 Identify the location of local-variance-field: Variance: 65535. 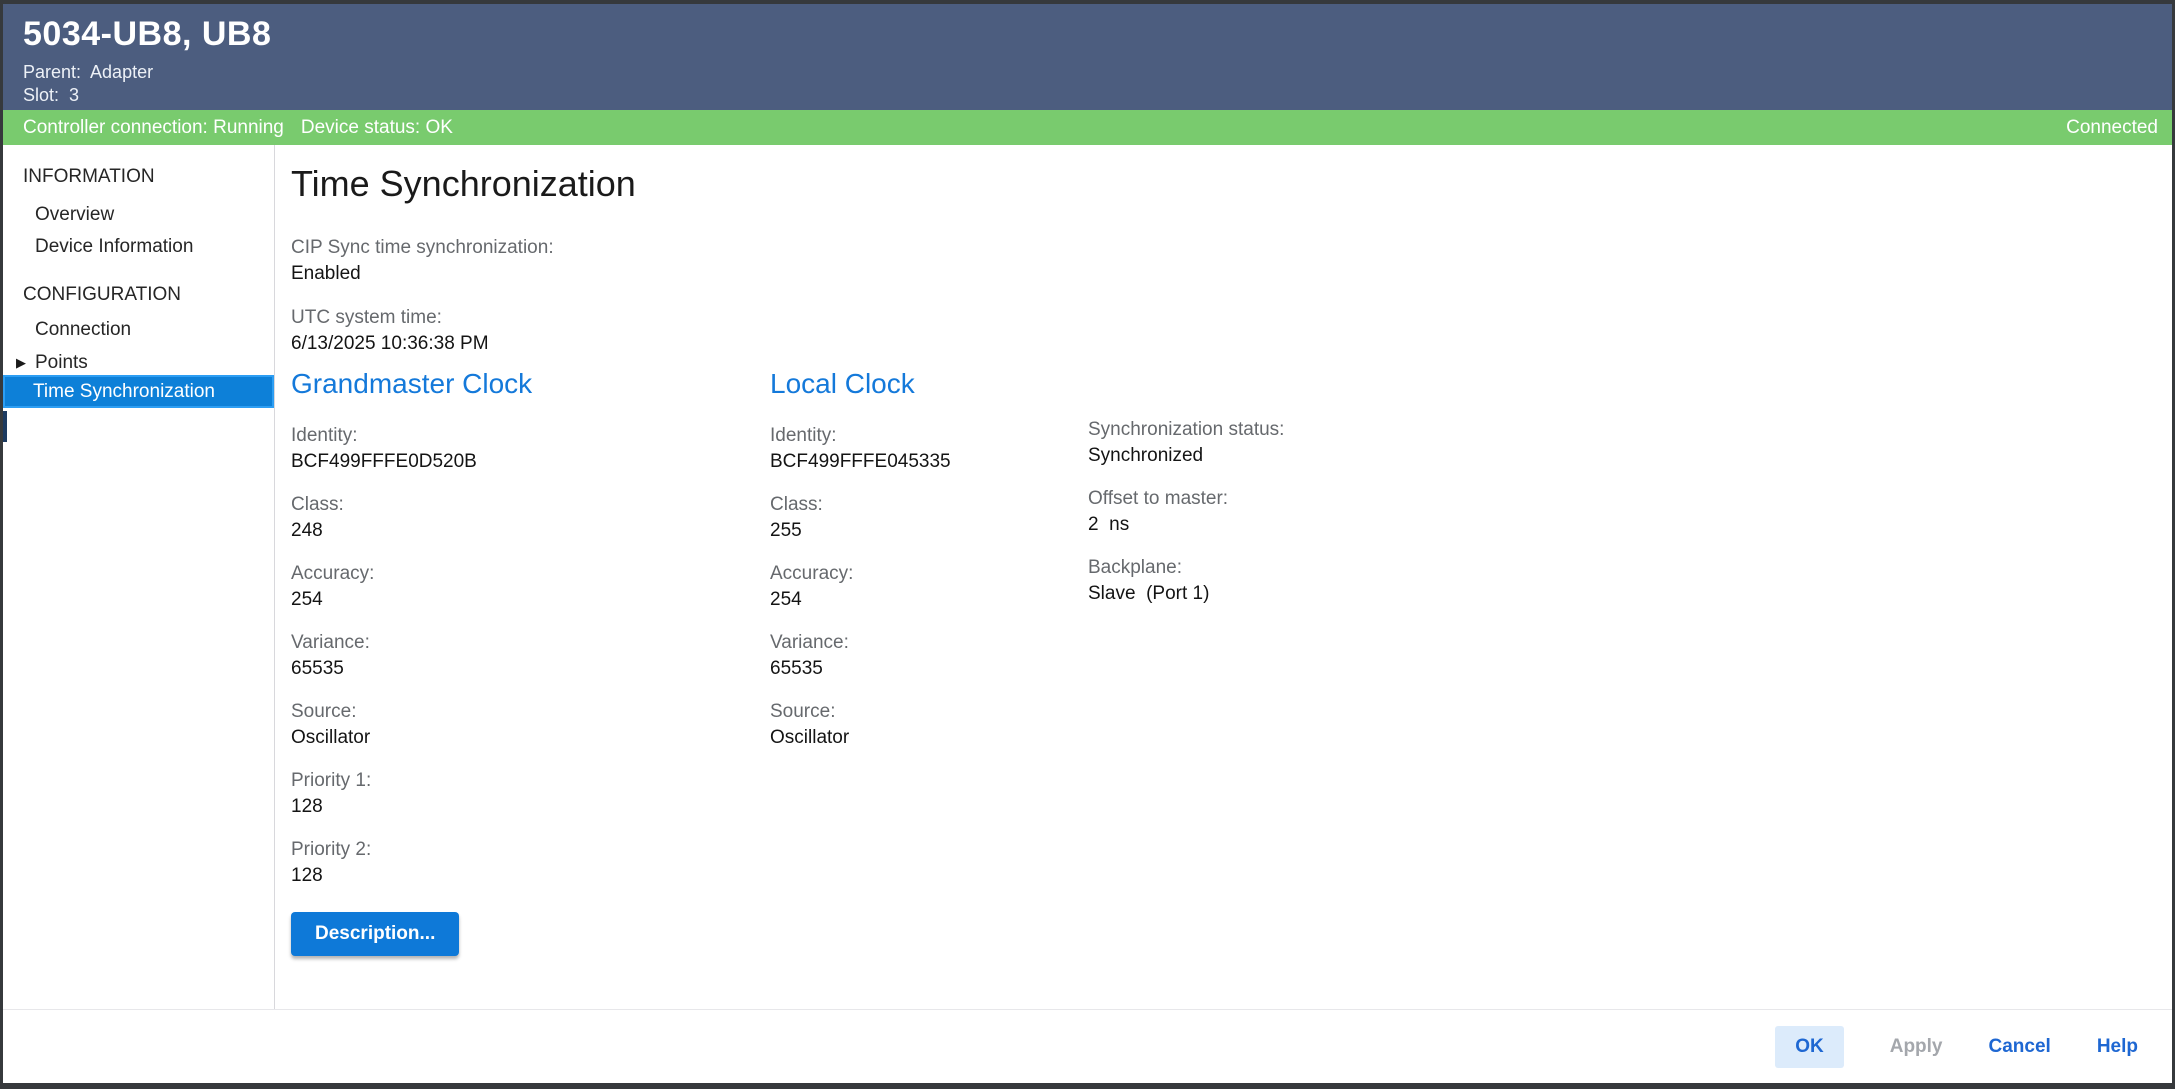
(860, 656).